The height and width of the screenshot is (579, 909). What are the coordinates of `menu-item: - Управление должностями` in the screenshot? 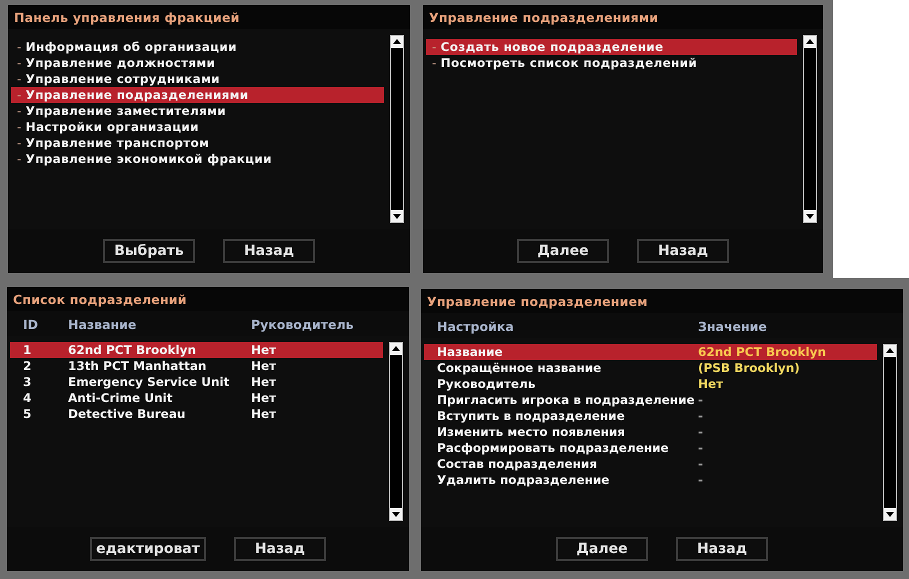 It's located at (197, 63).